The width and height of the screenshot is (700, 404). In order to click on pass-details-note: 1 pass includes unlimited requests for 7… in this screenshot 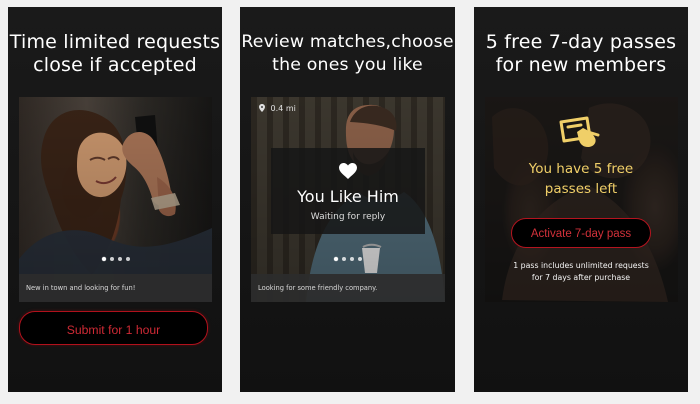, I will do `click(581, 271)`.